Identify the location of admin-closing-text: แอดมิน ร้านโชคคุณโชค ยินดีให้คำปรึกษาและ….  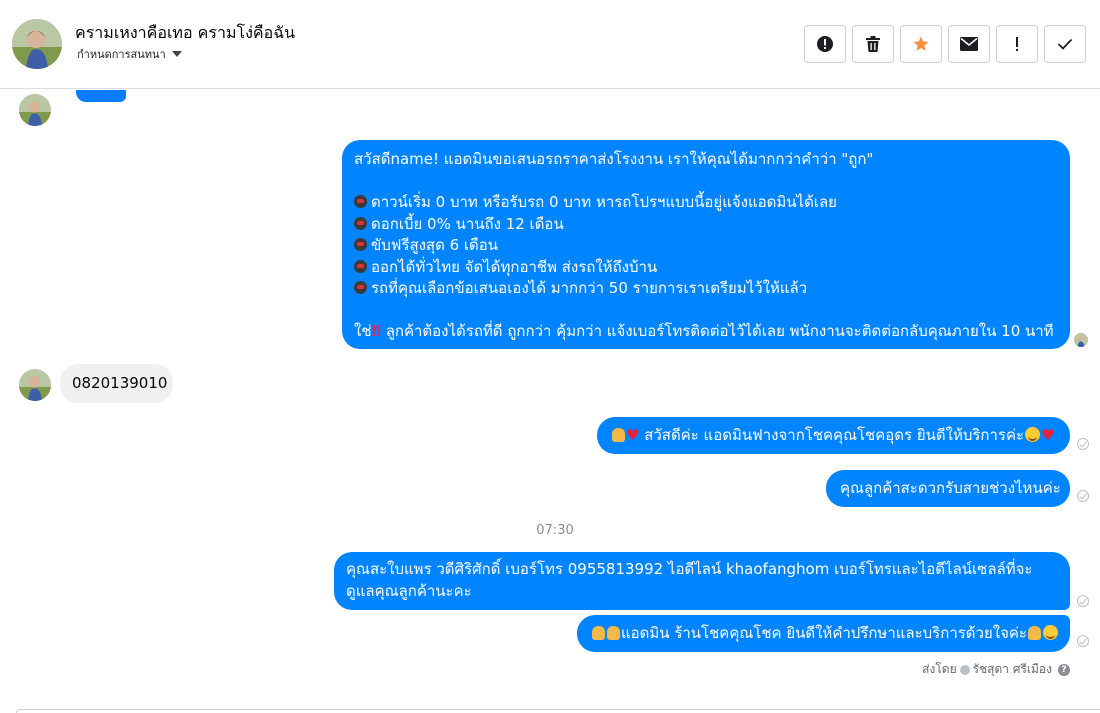
(824, 633).